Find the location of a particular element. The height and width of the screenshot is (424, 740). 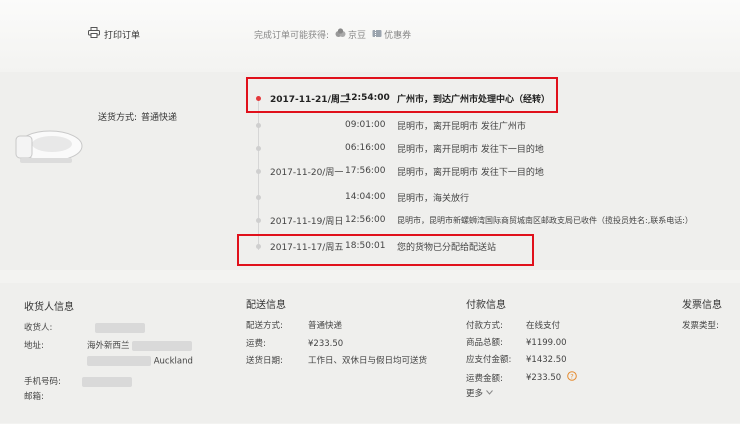

payment-payable: 应支付金额: ¥1432.50 is located at coordinates (516, 359).